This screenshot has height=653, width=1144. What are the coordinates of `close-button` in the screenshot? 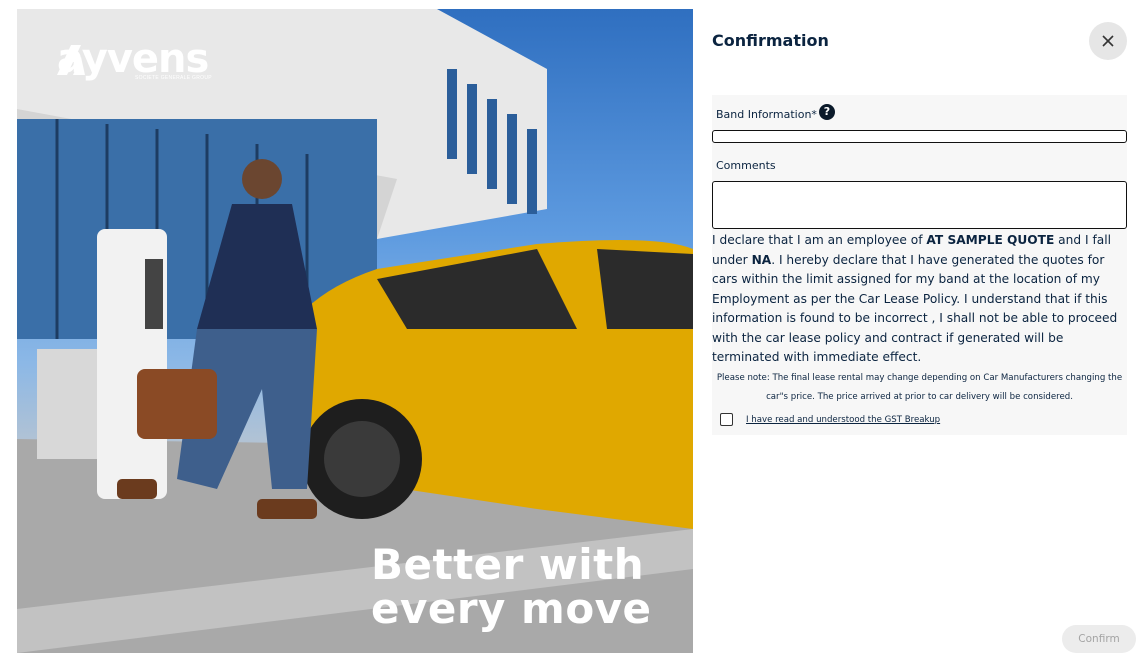 It's located at (1108, 41).